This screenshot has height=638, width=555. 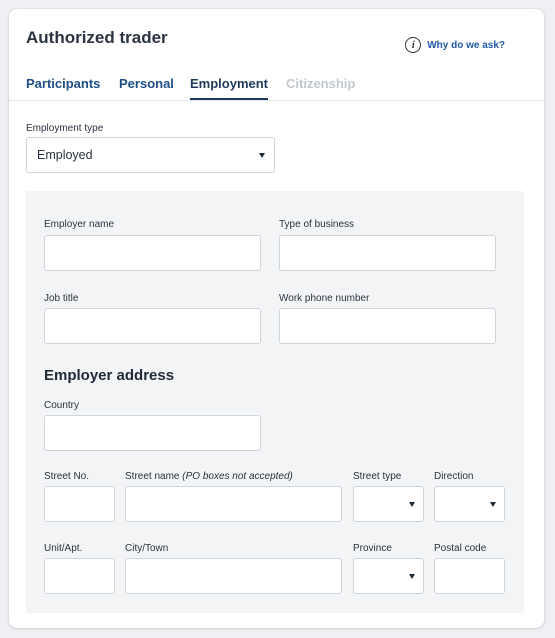 What do you see at coordinates (317, 224) in the screenshot?
I see `type-of-business-label: Type of business` at bounding box center [317, 224].